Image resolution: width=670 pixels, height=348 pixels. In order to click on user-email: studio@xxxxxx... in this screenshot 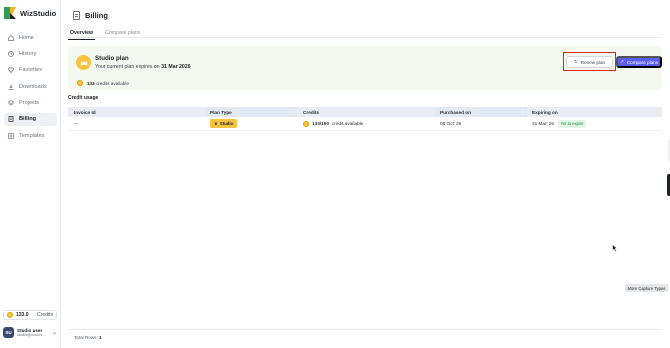, I will do `click(31, 334)`.